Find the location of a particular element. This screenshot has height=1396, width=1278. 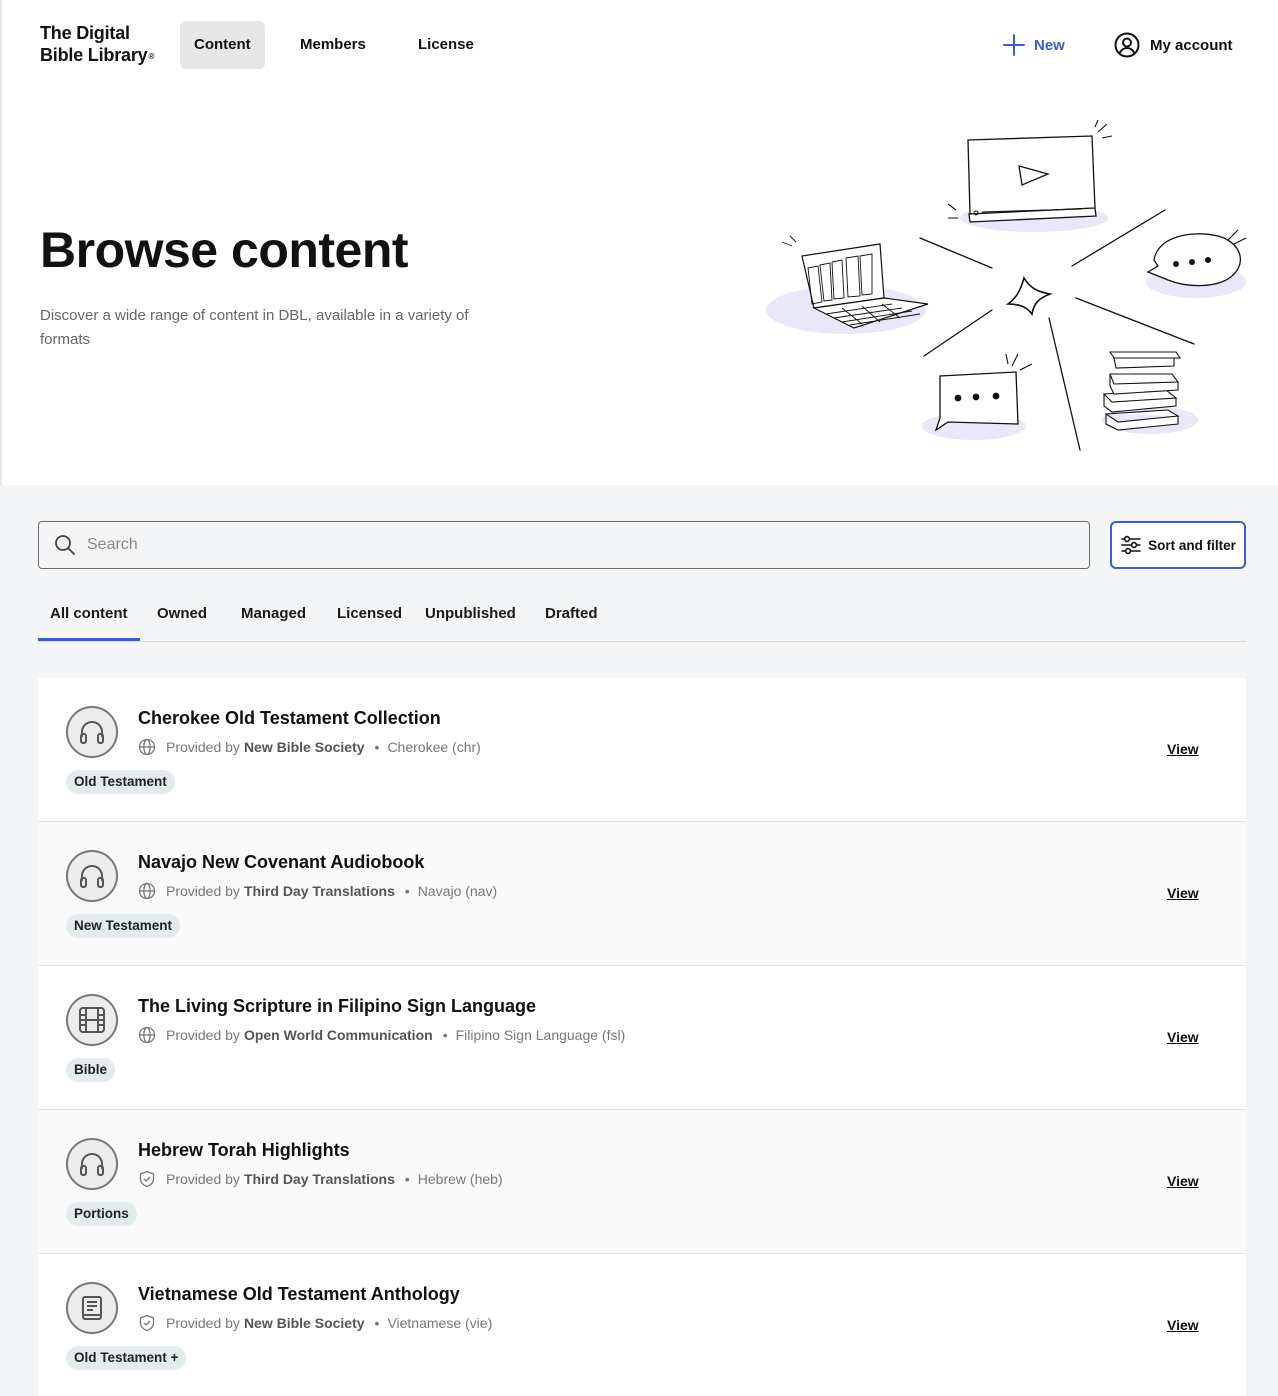

search-bar is located at coordinates (564, 545).